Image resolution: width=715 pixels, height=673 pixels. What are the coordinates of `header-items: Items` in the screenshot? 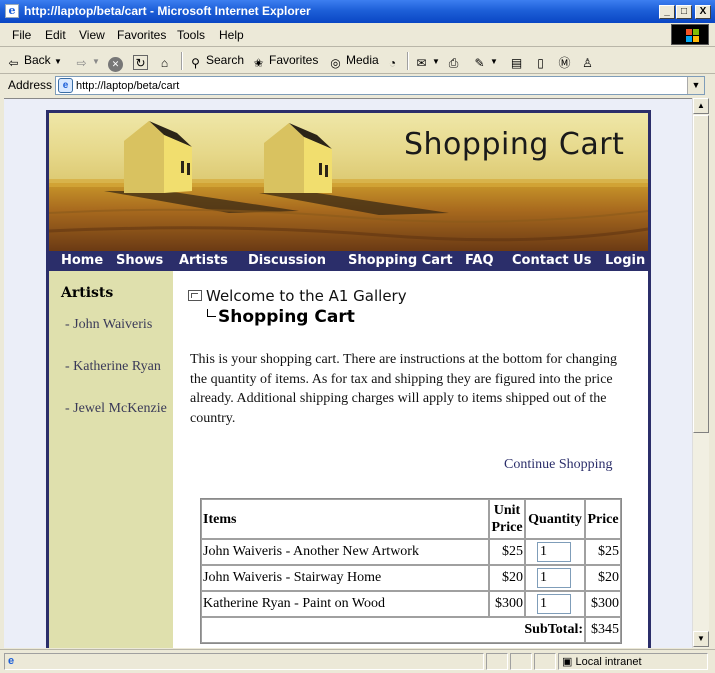 It's located at (345, 519).